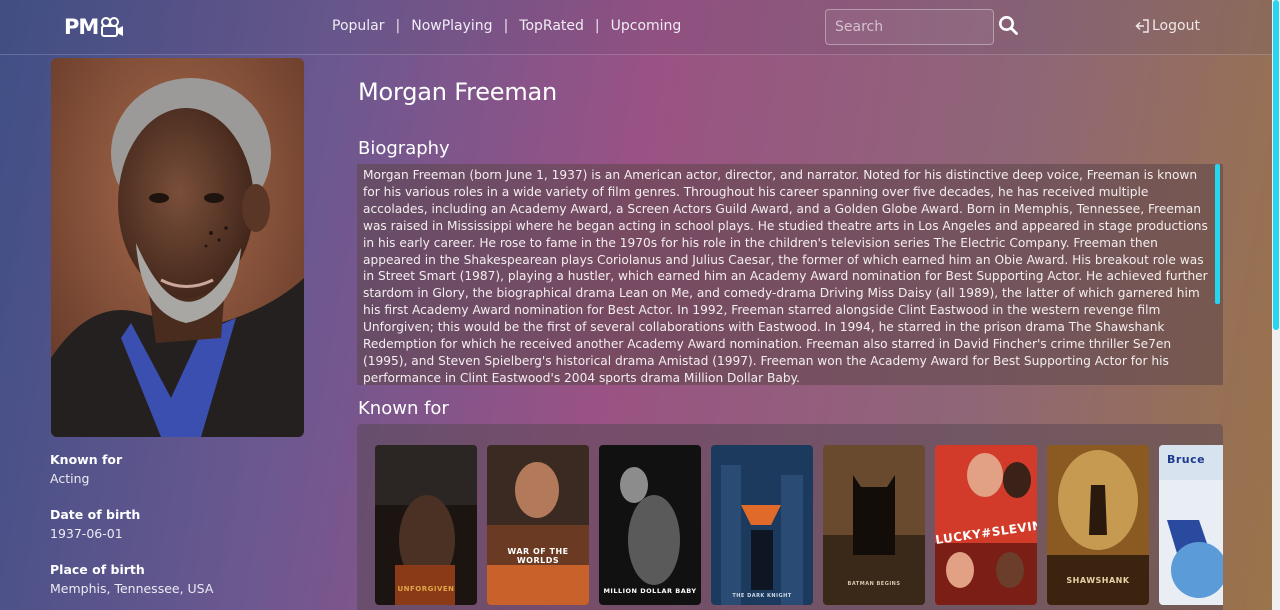 The height and width of the screenshot is (610, 1280). I want to click on nav-link-nowplaying: NowPlaying, so click(451, 26).